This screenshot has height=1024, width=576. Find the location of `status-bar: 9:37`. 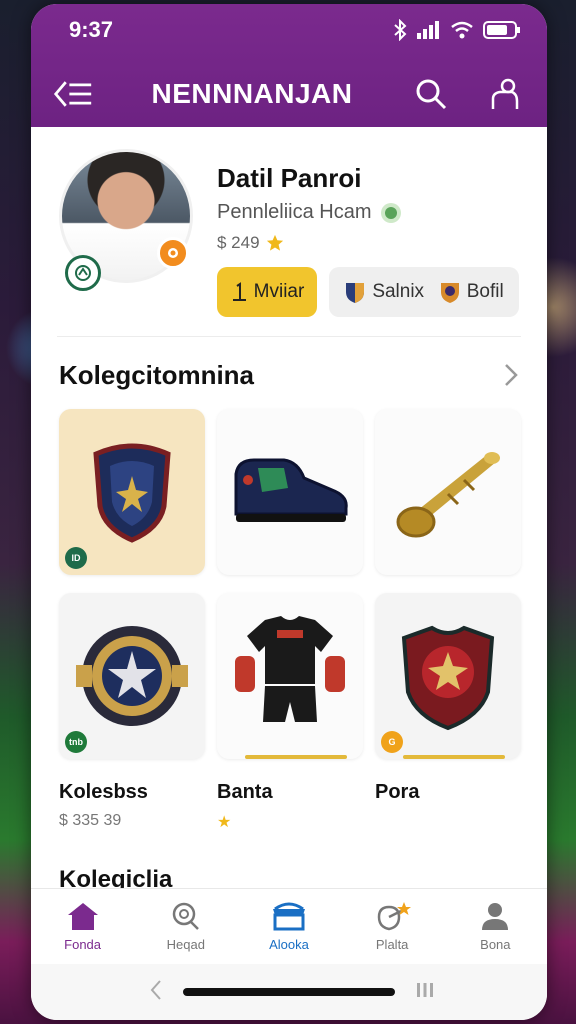

status-bar: 9:37 is located at coordinates (295, 29).